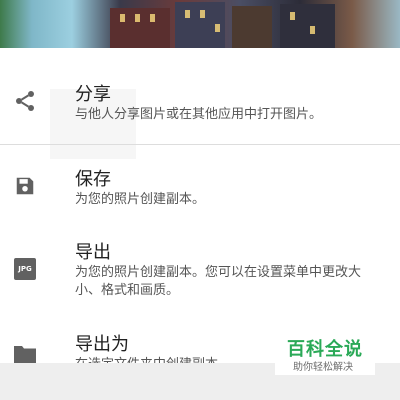 The height and width of the screenshot is (400, 400). I want to click on menu-item-title: 分享, so click(93, 94).